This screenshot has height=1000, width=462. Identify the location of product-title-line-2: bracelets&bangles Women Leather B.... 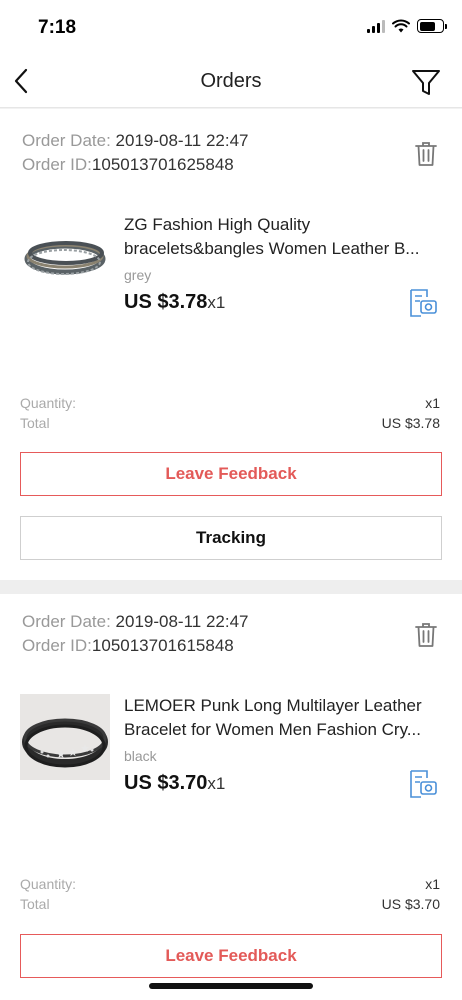
(272, 248).